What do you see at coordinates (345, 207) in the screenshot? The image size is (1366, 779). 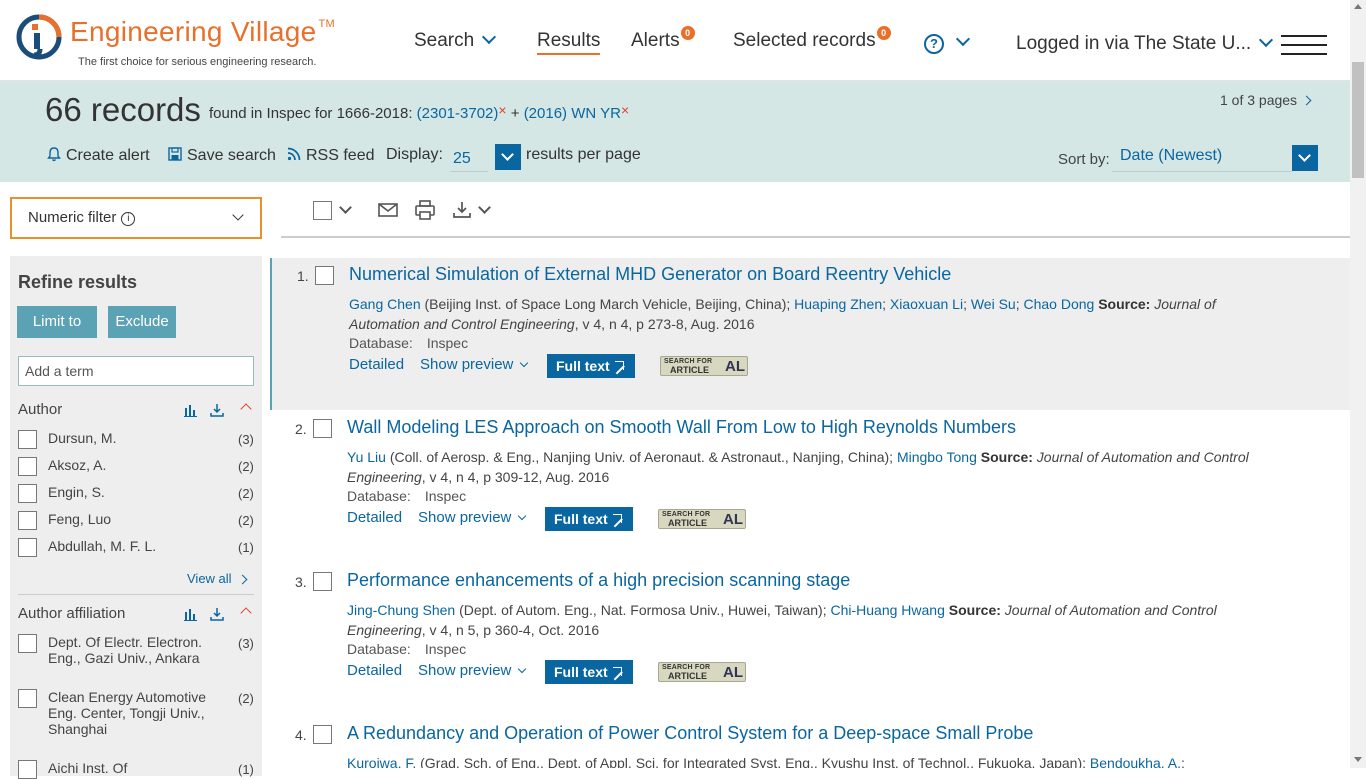 I see `select-options-chevron-icon` at bounding box center [345, 207].